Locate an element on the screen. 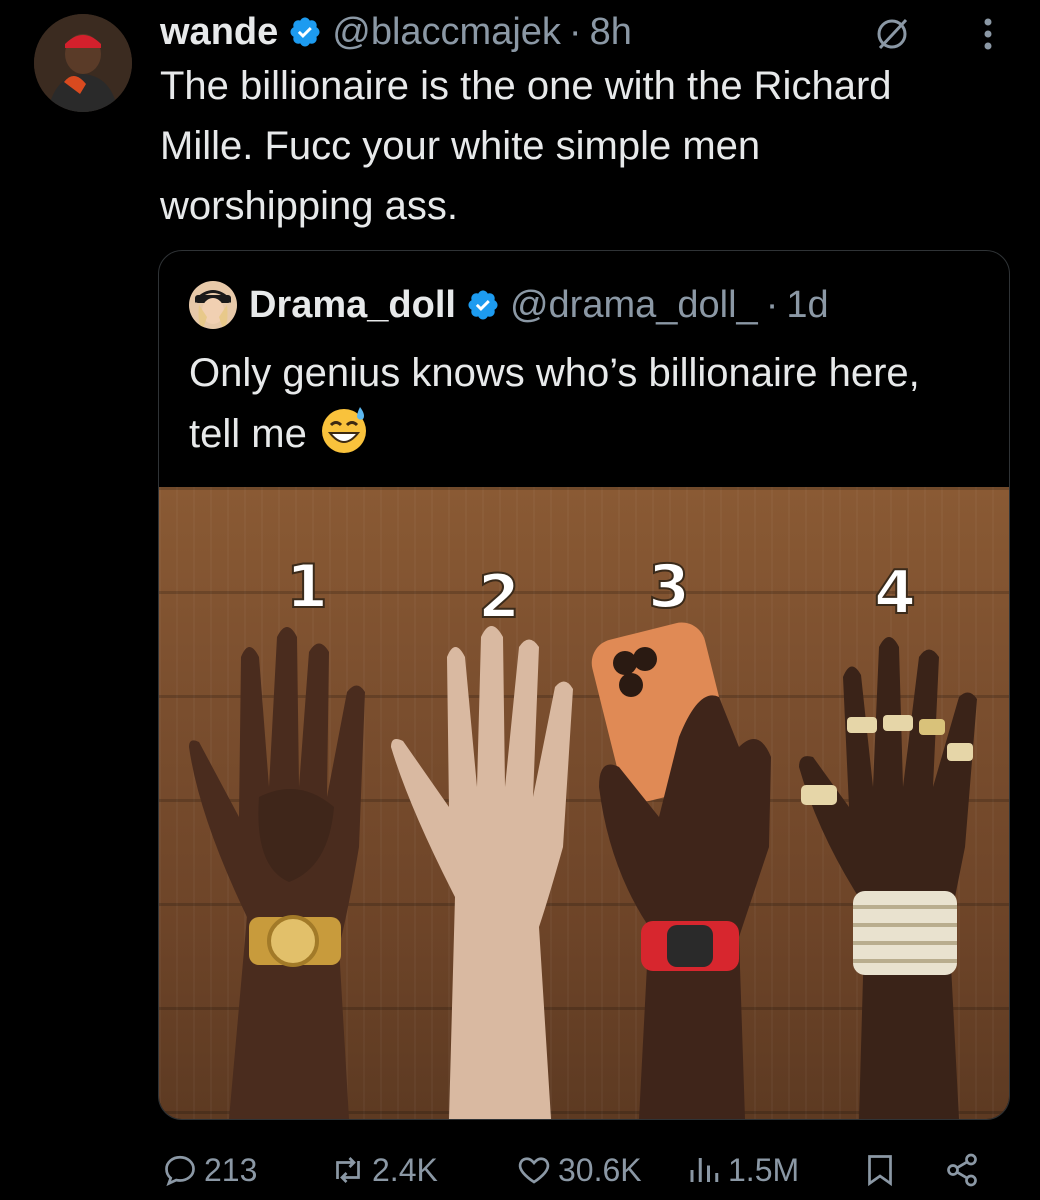 The width and height of the screenshot is (1040, 1200). author-avatar is located at coordinates (83, 63).